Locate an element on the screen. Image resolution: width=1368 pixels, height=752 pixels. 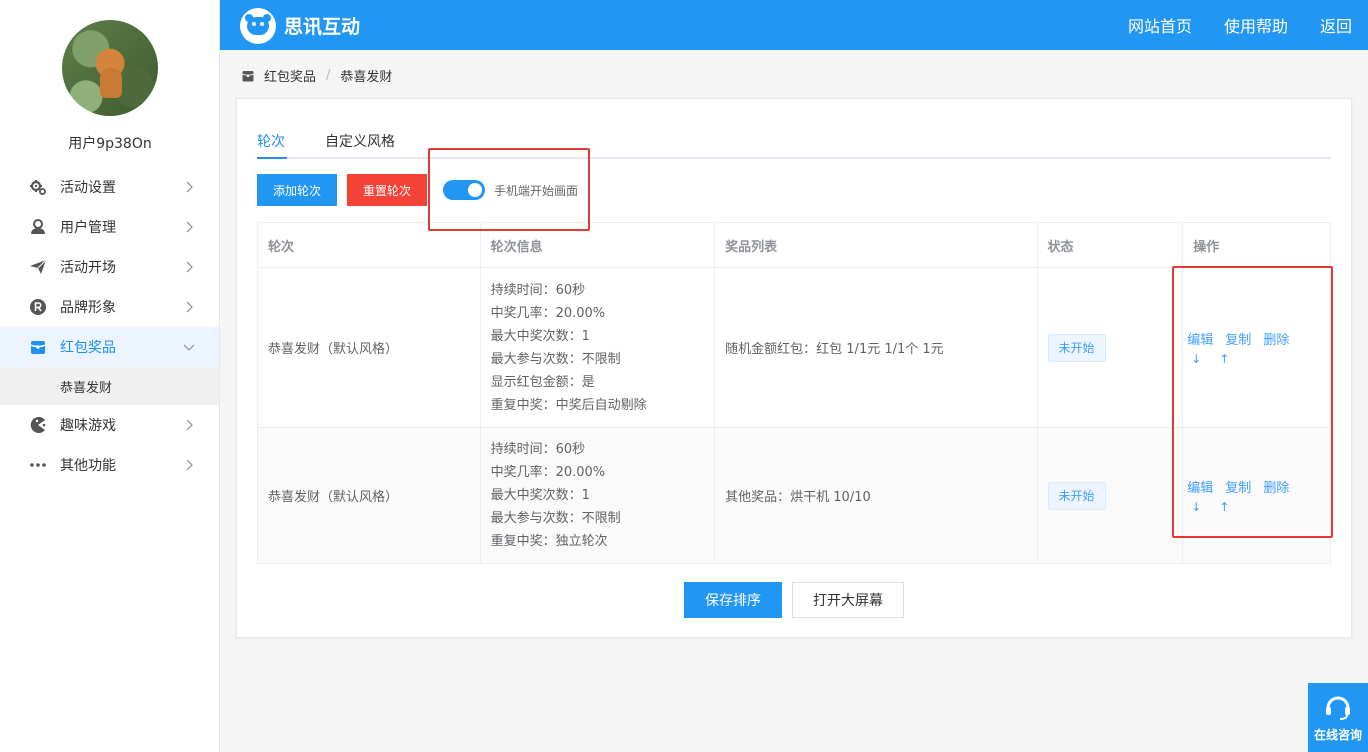
breadcrumb: 红包奖品 / 恭喜发财 is located at coordinates (317, 75).